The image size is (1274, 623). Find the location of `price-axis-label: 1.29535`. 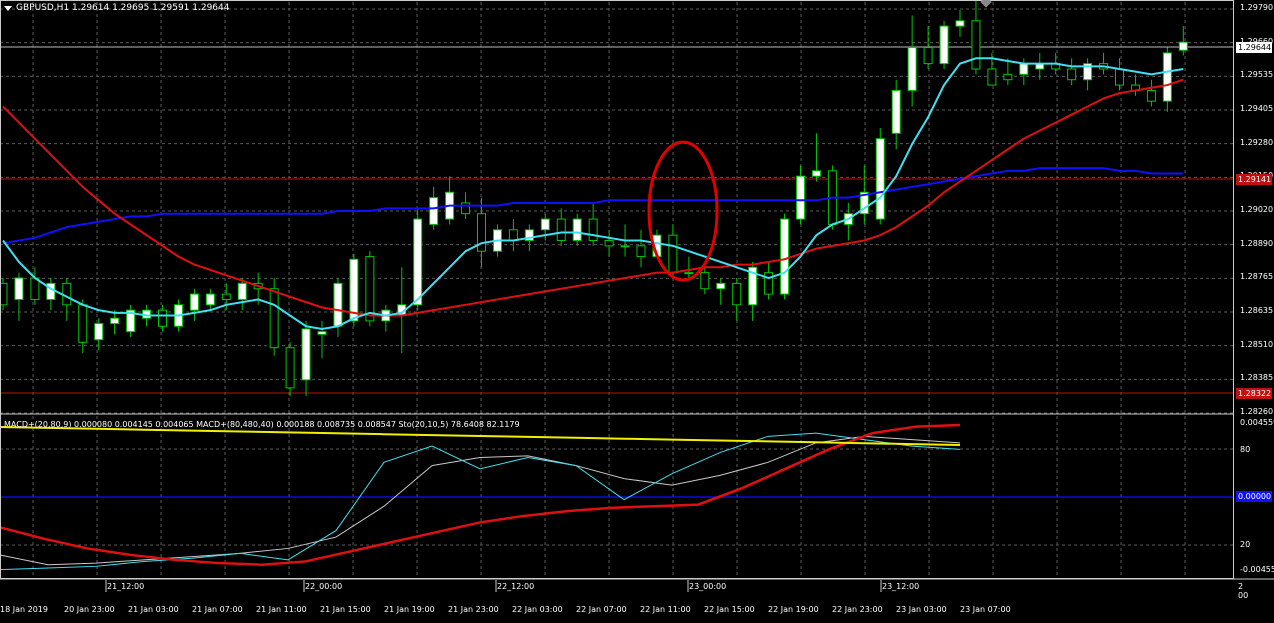

price-axis-label: 1.29535 is located at coordinates (1257, 75).